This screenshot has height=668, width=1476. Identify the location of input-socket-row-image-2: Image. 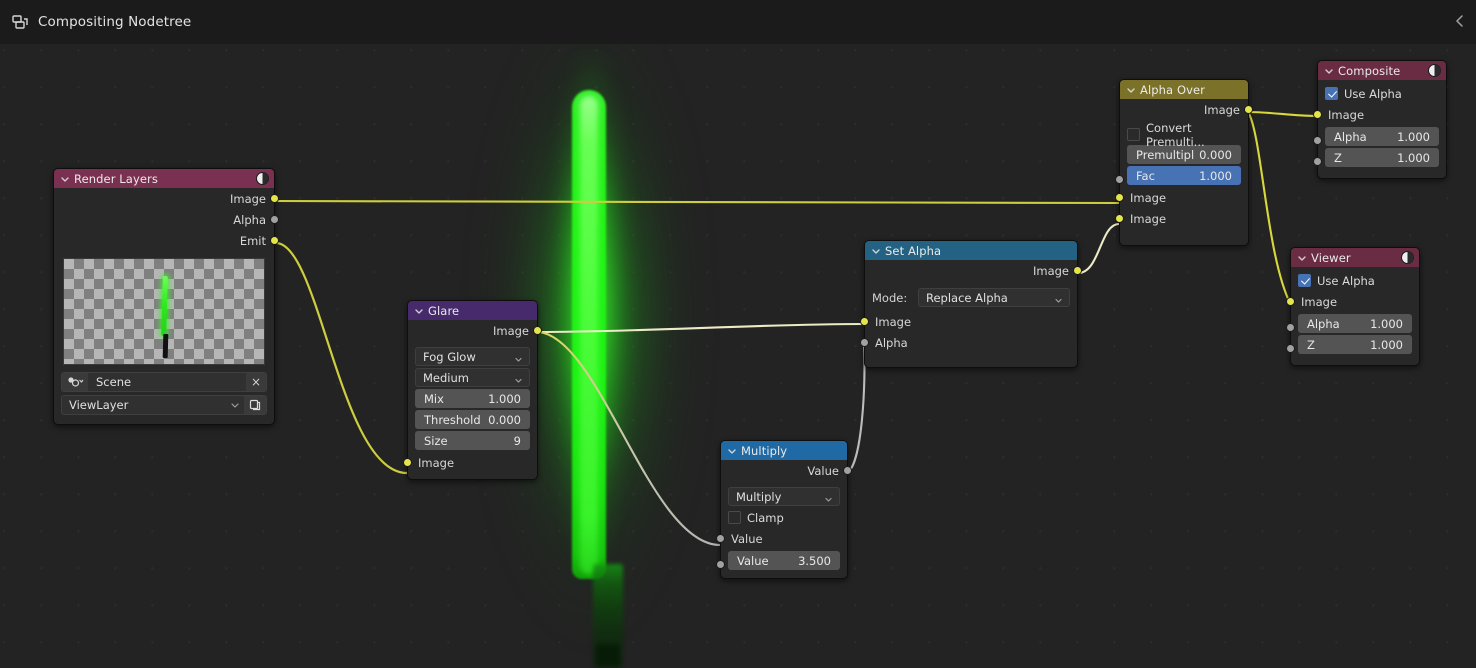
(1181, 218).